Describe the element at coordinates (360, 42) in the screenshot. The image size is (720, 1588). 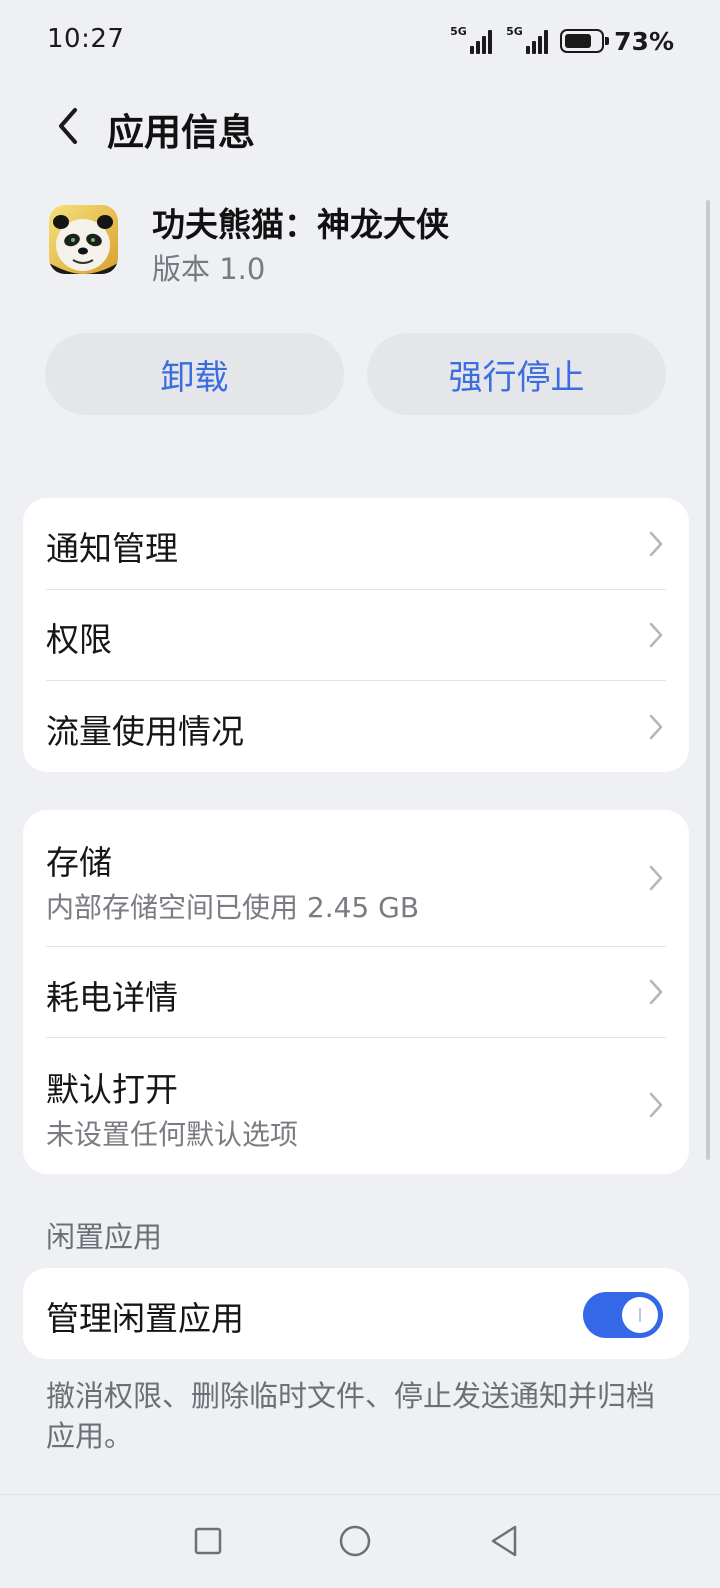
I see `status-bar: 10:27 5G 5G 73%` at that location.